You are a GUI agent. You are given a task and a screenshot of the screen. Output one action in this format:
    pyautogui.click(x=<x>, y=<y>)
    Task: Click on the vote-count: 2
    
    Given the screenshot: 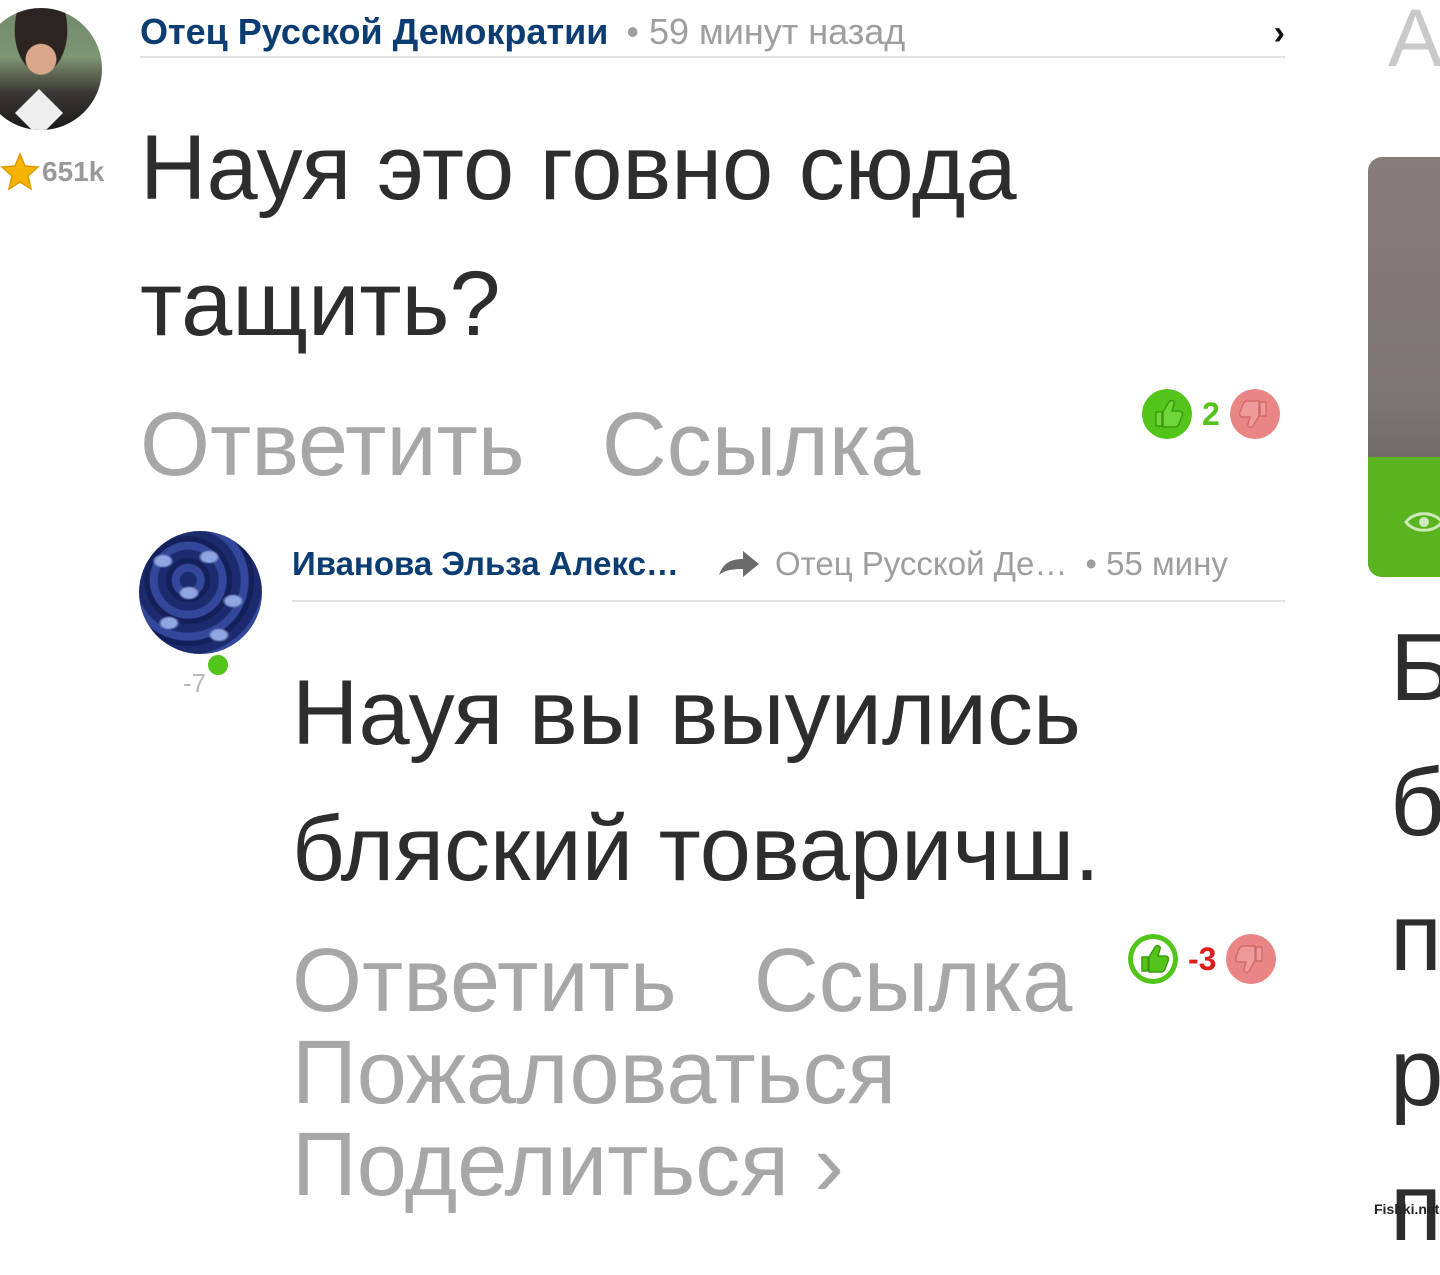 What is the action you would take?
    pyautogui.click(x=1211, y=413)
    